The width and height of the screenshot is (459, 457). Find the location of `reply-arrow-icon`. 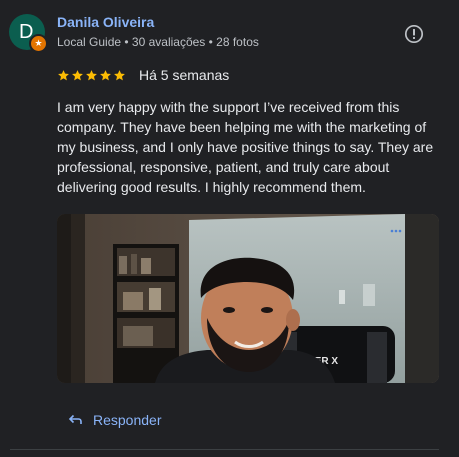

reply-arrow-icon is located at coordinates (75, 419).